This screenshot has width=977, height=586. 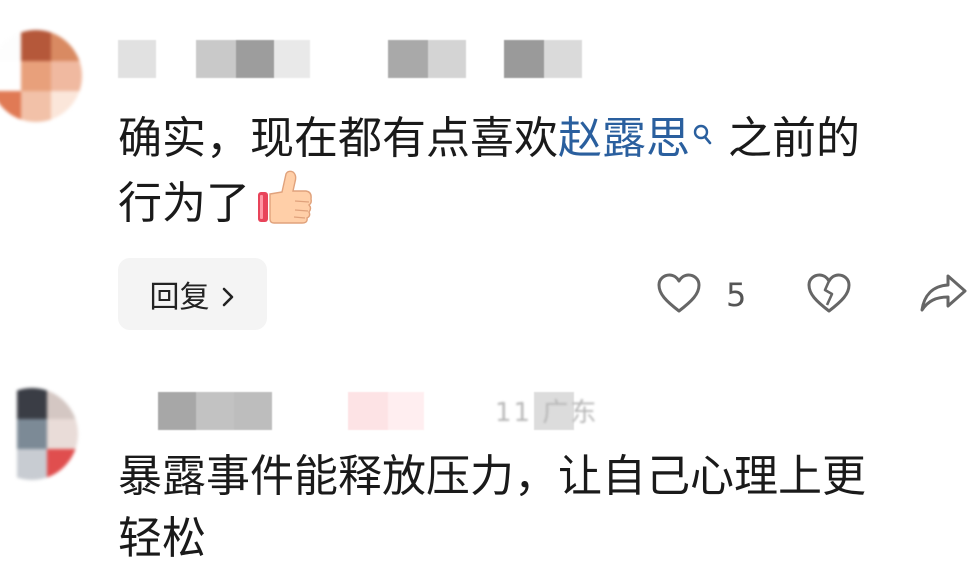 I want to click on comment-text-before: 确实，现在都有点喜欢, so click(x=338, y=138).